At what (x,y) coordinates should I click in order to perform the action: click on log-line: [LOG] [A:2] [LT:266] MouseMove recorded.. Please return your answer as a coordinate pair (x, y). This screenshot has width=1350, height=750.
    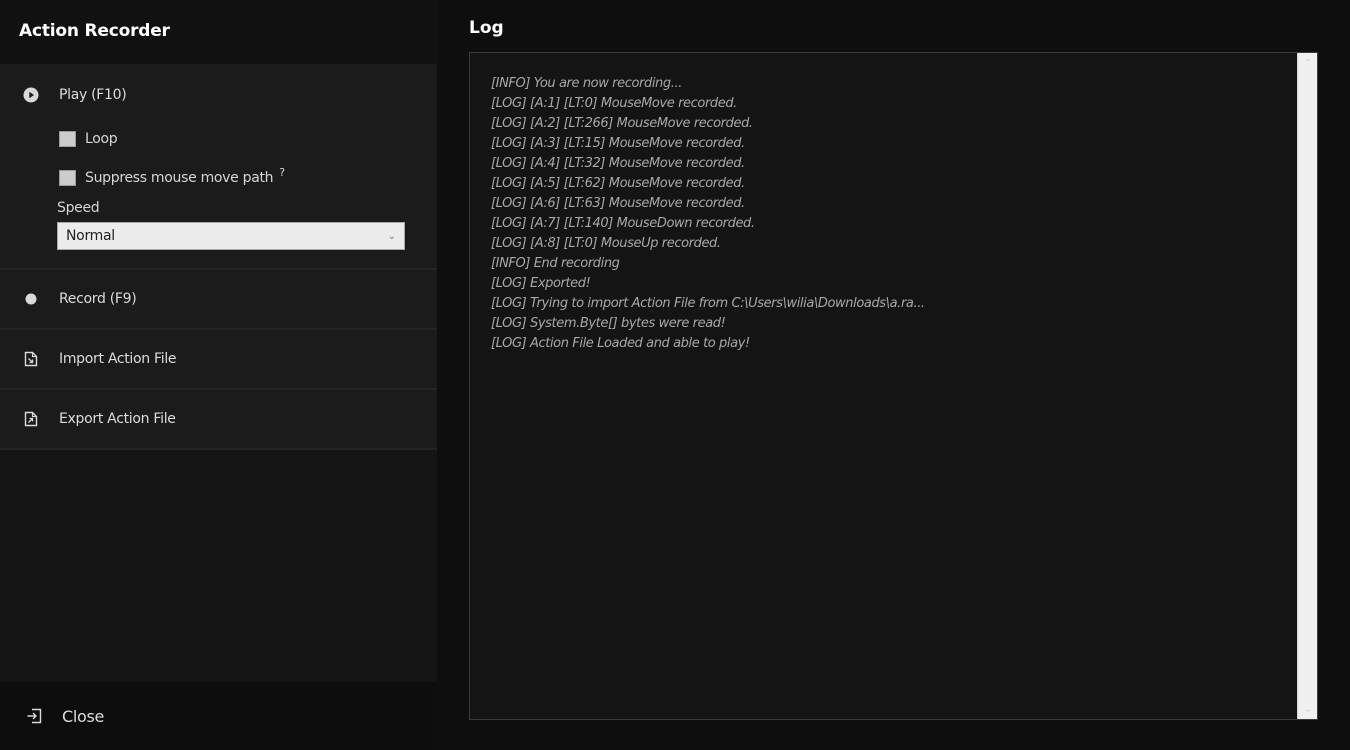
    Looking at the image, I should click on (622, 123).